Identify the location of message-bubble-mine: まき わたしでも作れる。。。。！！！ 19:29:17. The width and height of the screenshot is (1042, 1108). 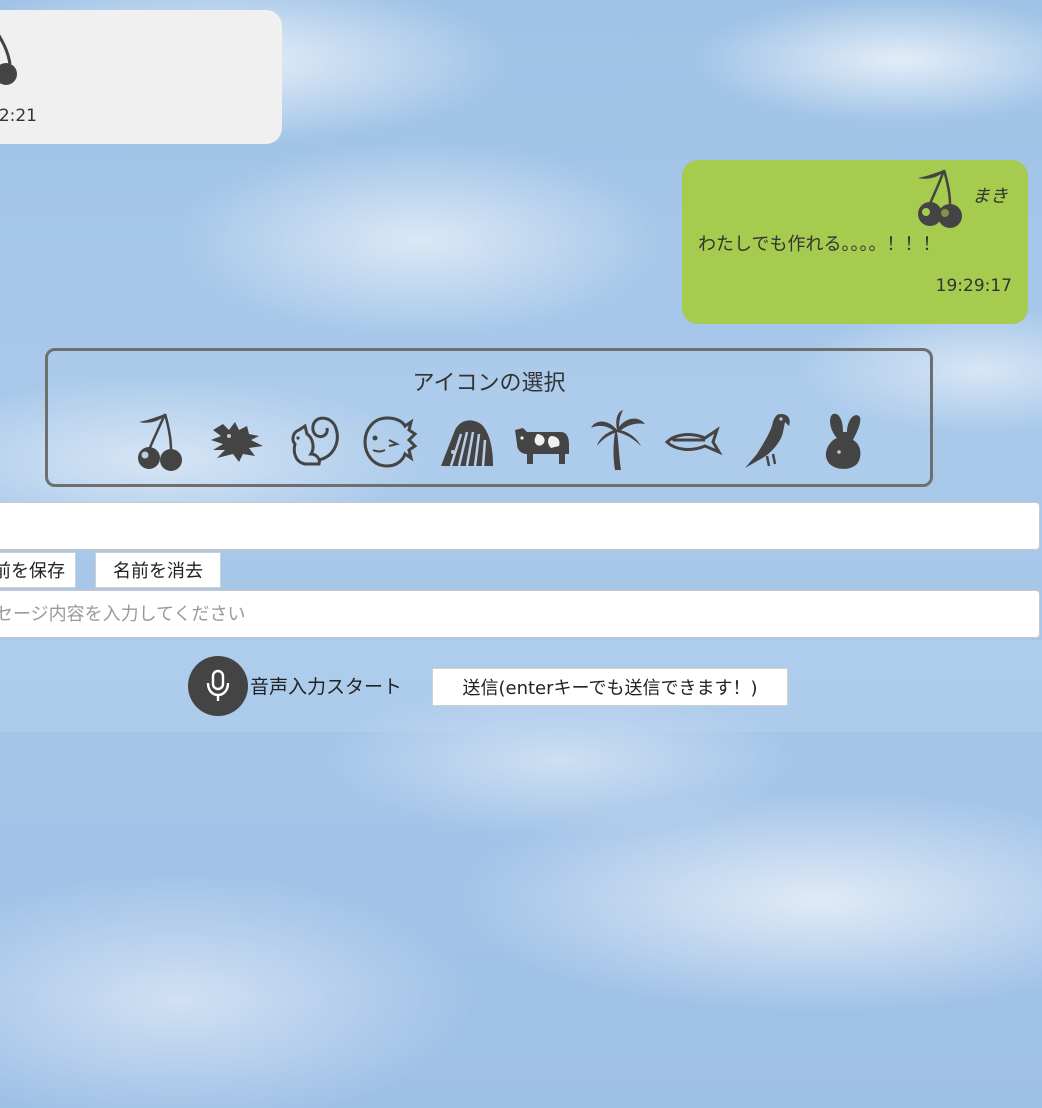
(855, 242).